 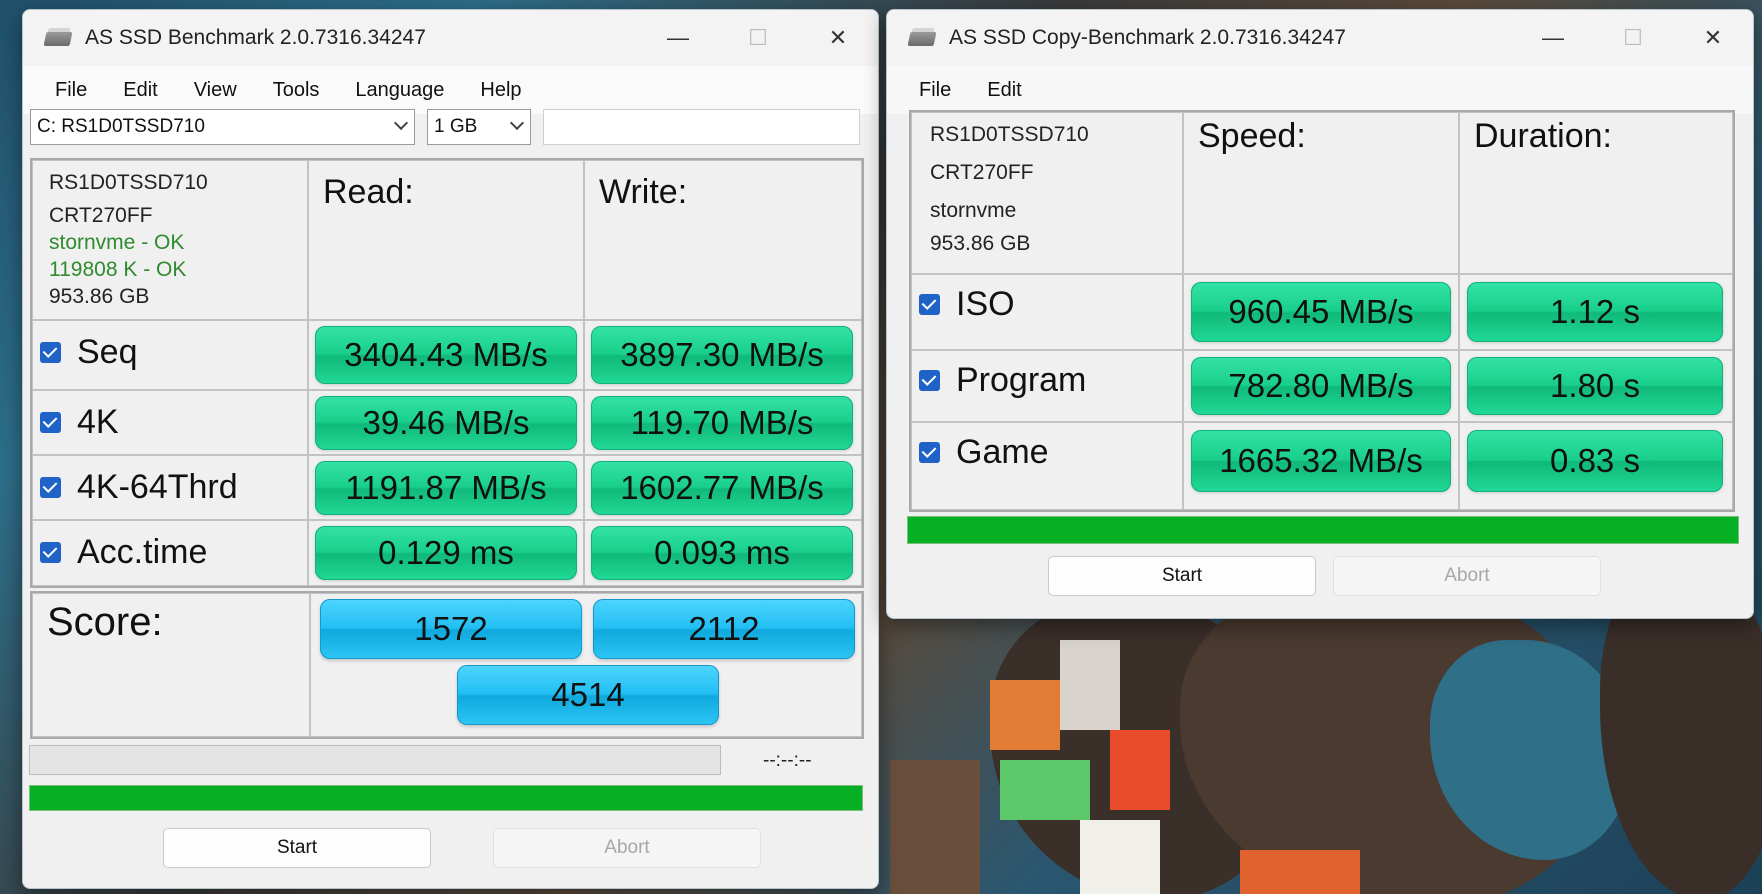 I want to click on alignment-status: 119808 K - OK, so click(x=118, y=269).